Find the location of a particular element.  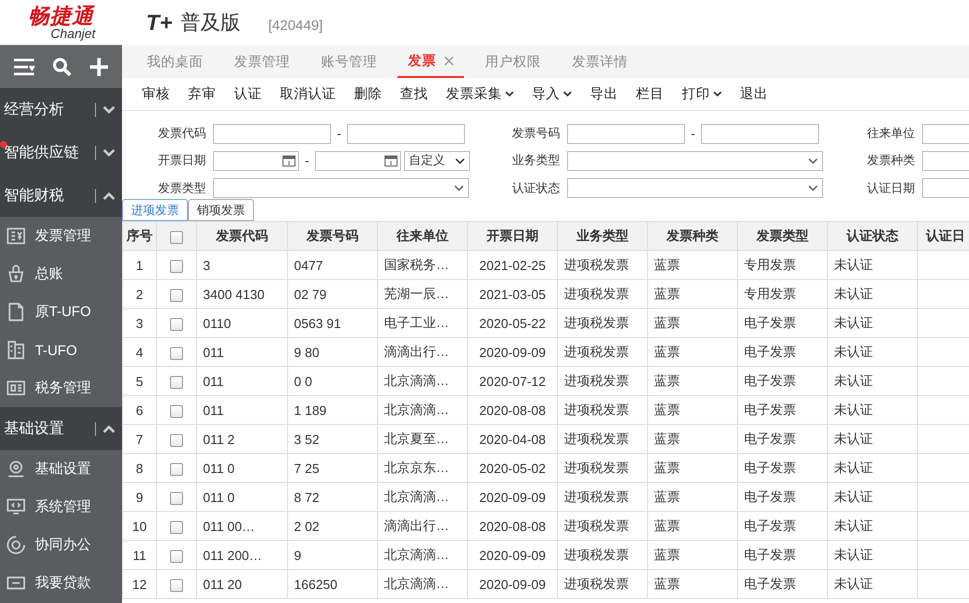

toolbar-button: 栏目 is located at coordinates (650, 94).